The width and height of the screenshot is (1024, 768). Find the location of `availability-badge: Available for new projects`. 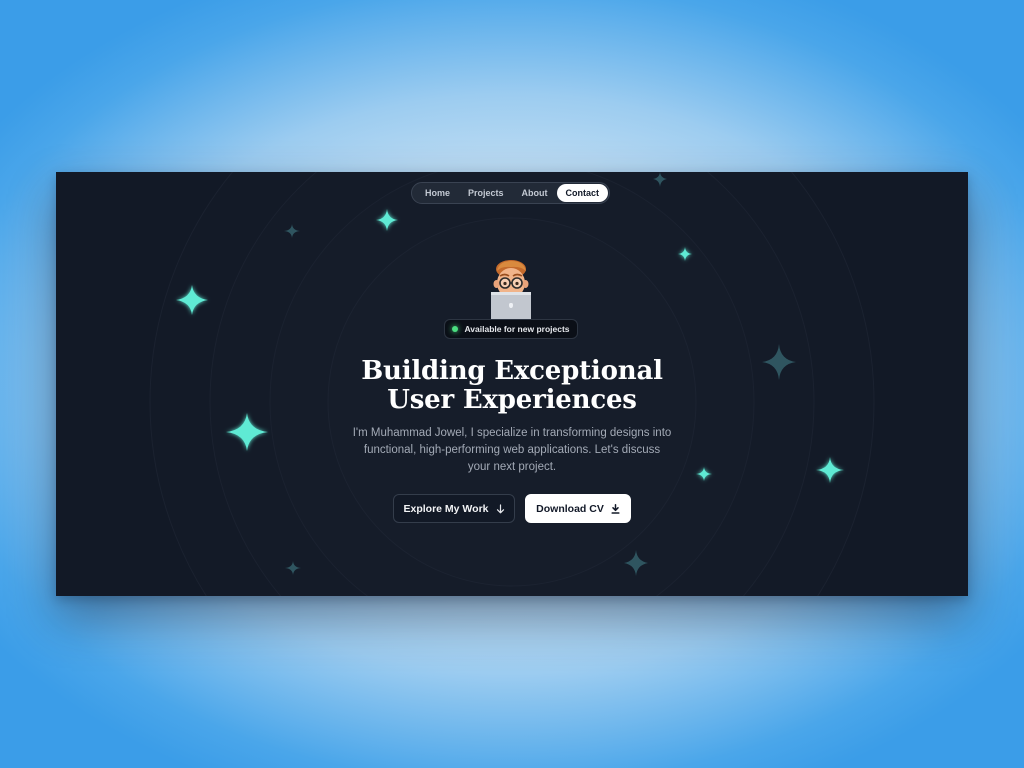

availability-badge: Available for new projects is located at coordinates (511, 329).